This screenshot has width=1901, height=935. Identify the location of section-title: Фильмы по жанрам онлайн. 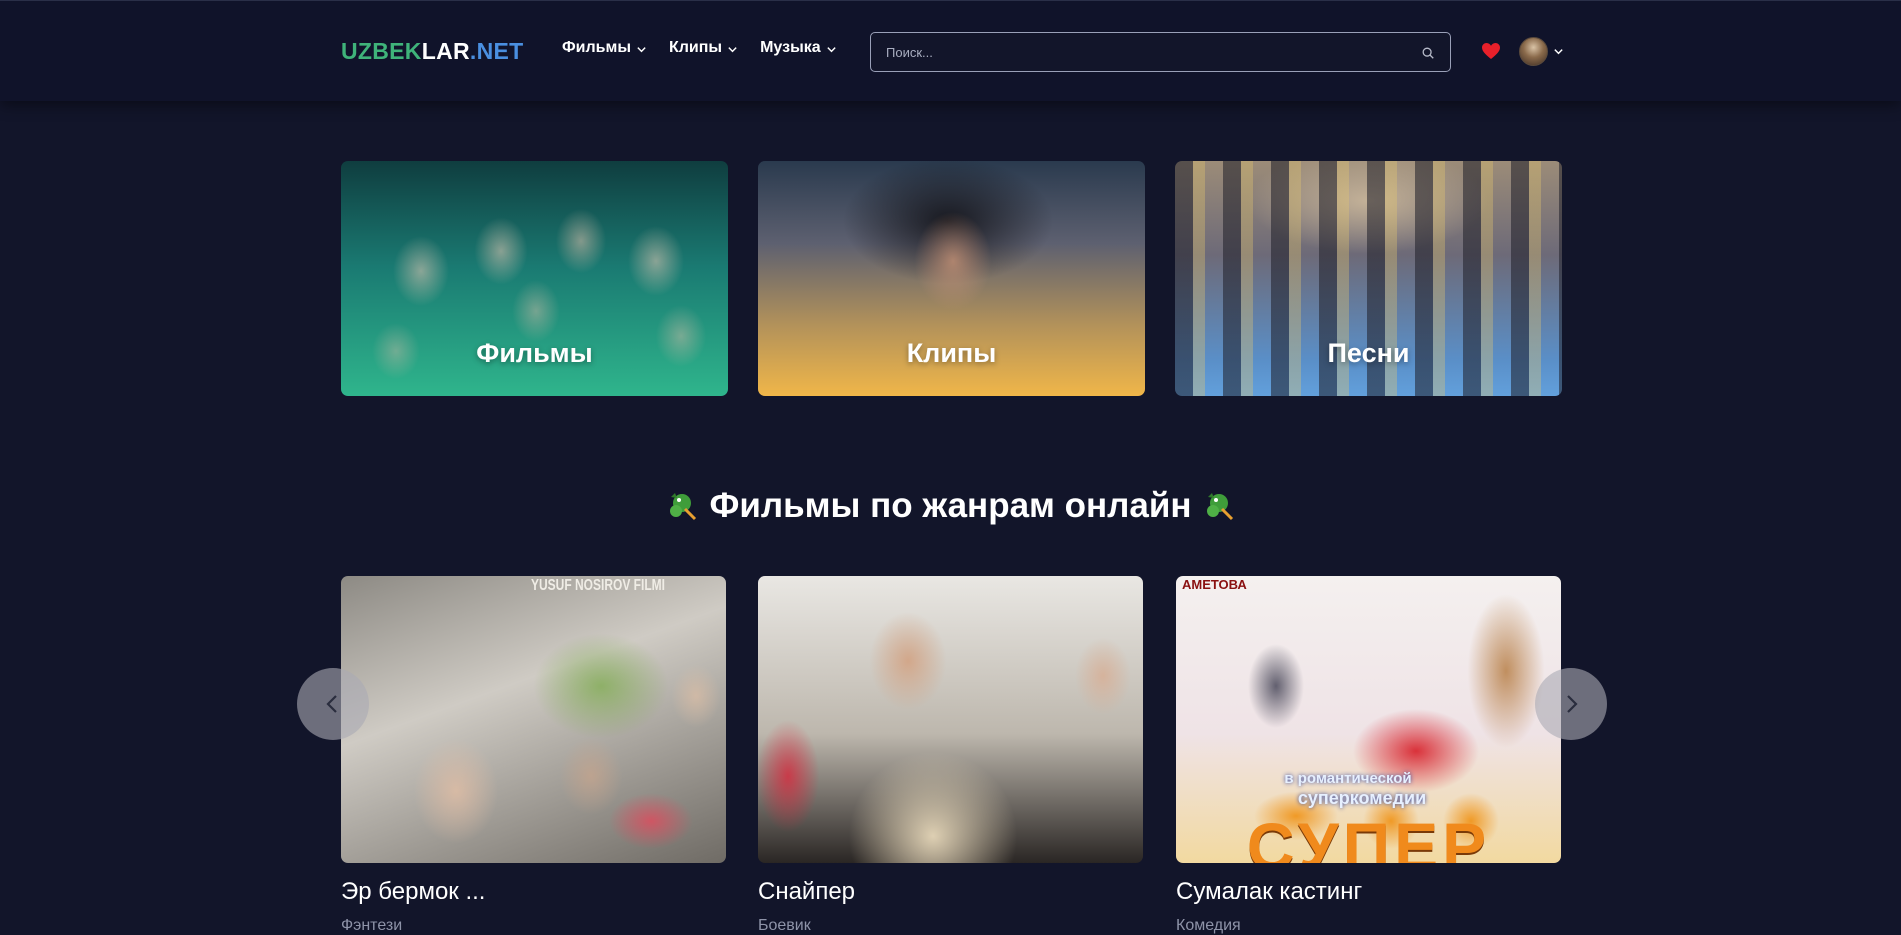
(950, 506).